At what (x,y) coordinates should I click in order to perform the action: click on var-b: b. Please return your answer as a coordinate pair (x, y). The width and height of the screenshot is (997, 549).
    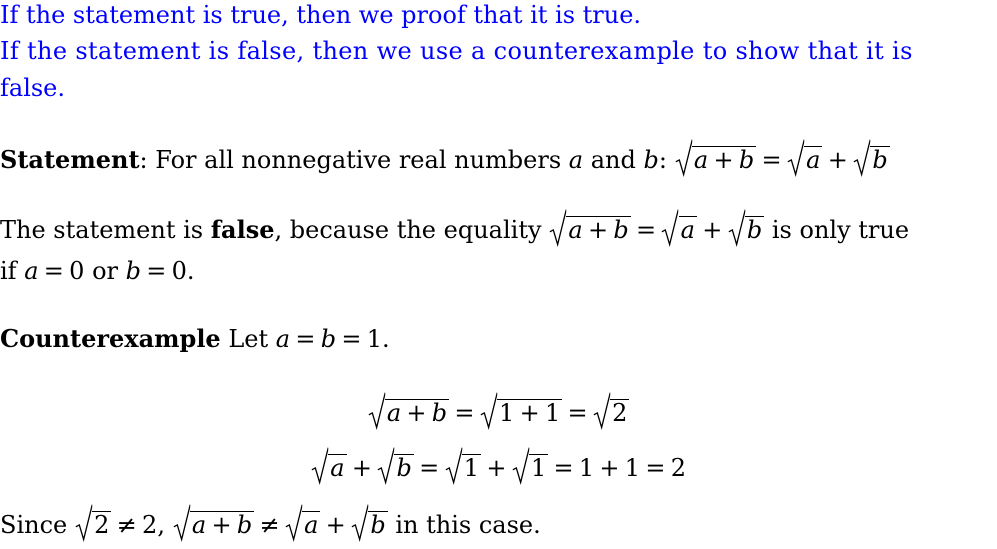
    Looking at the image, I should click on (651, 160).